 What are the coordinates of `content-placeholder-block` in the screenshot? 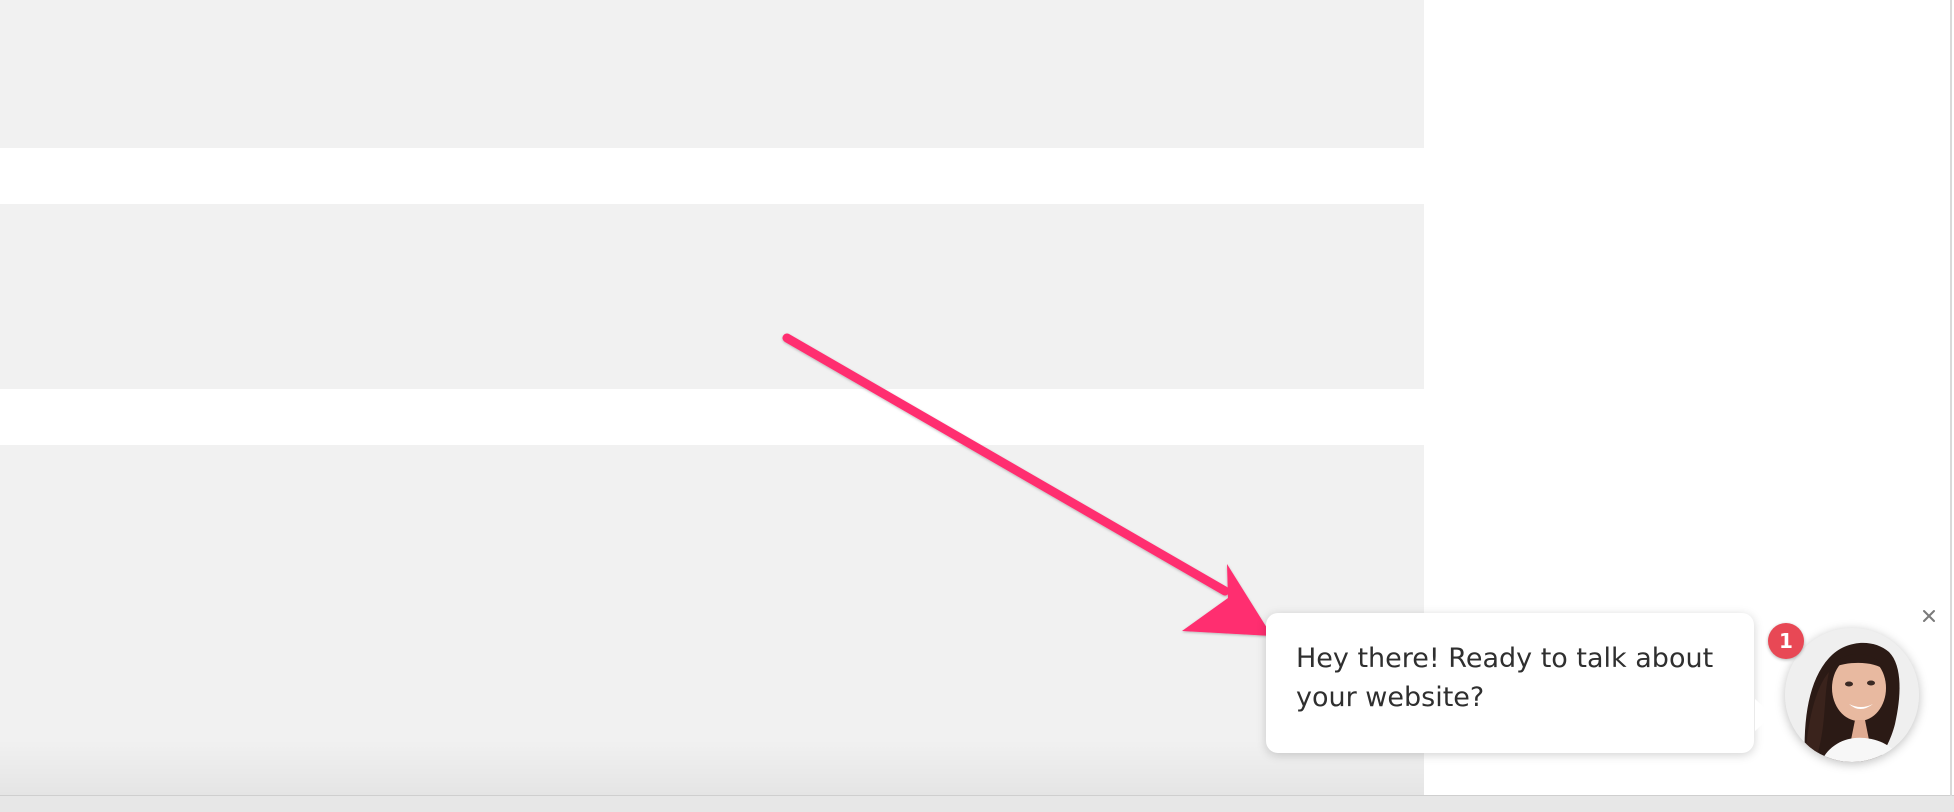 It's located at (712, 74).